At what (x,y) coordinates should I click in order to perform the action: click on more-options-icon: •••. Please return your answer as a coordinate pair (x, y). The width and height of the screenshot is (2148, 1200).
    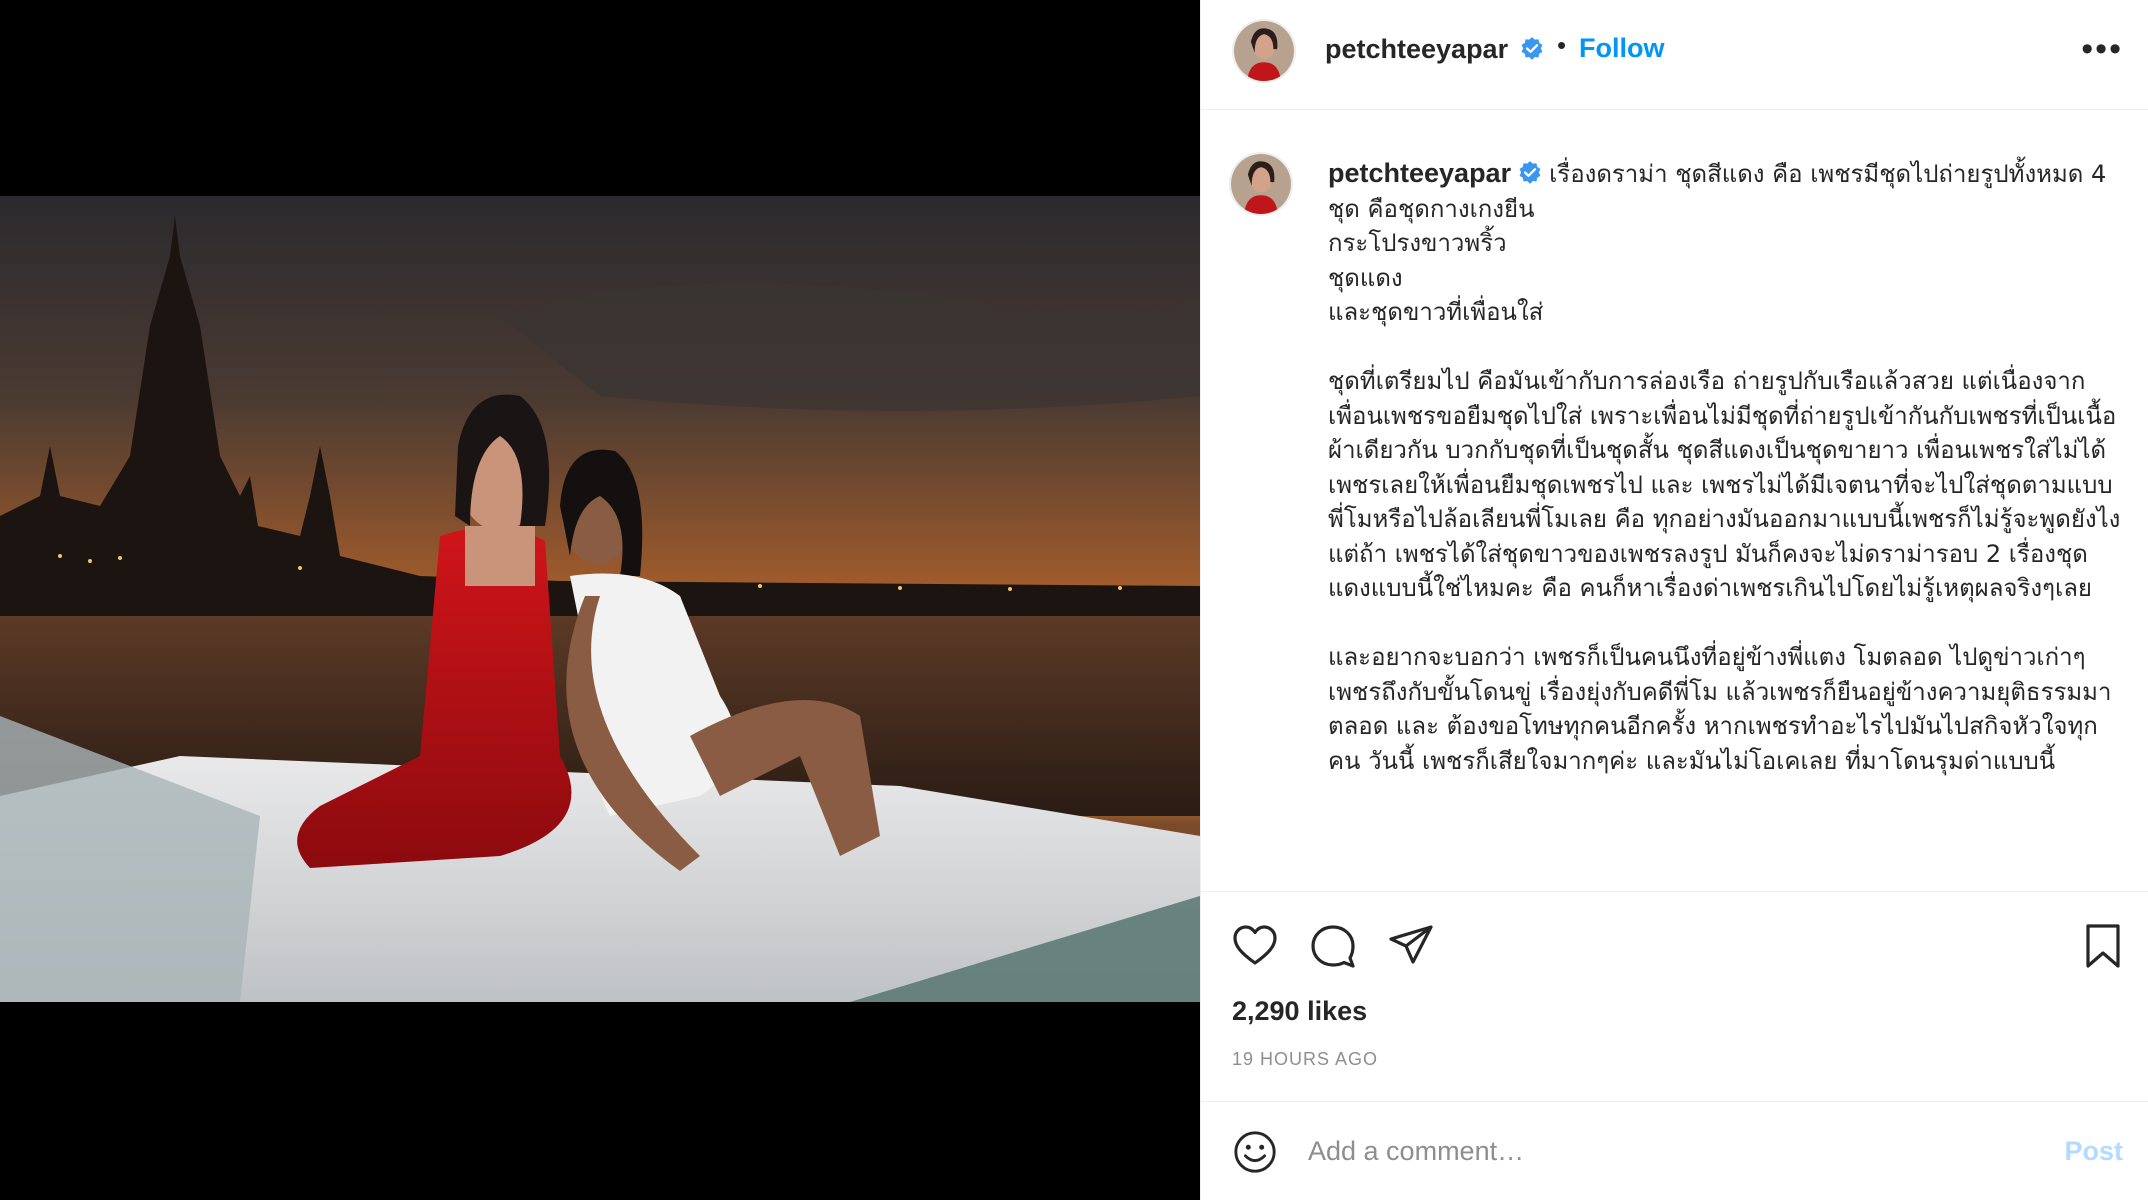
    Looking at the image, I should click on (2102, 49).